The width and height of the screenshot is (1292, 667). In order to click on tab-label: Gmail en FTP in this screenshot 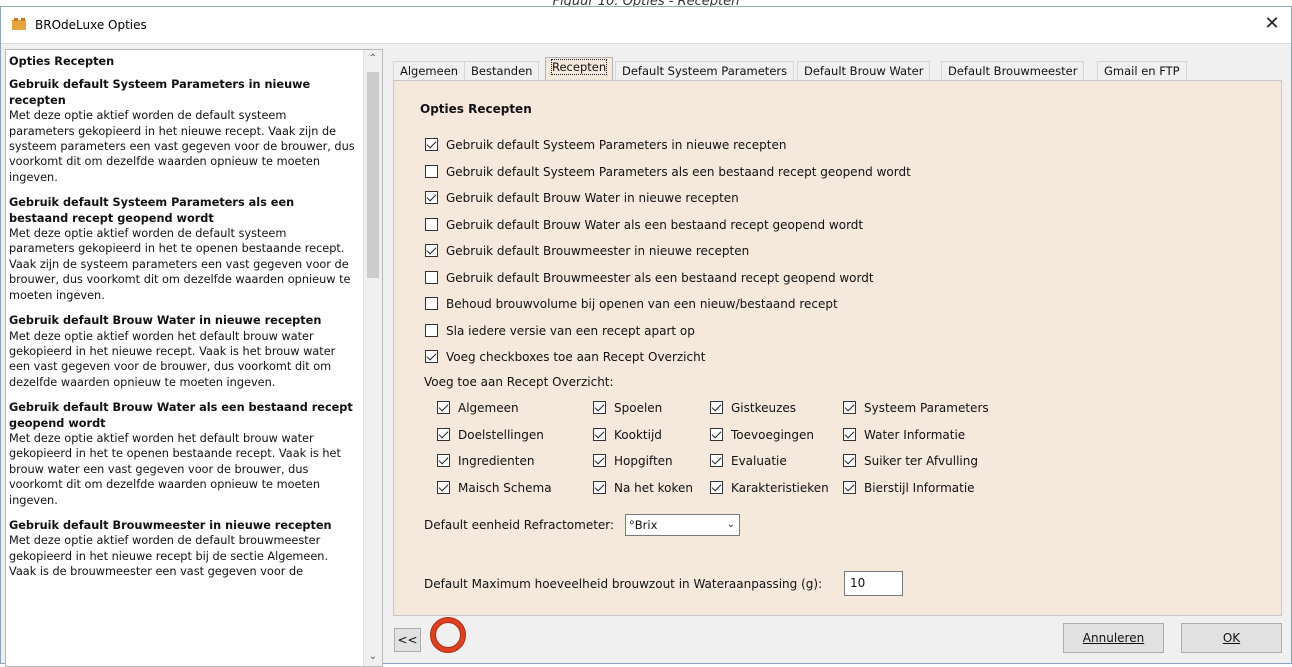, I will do `click(1142, 71)`.